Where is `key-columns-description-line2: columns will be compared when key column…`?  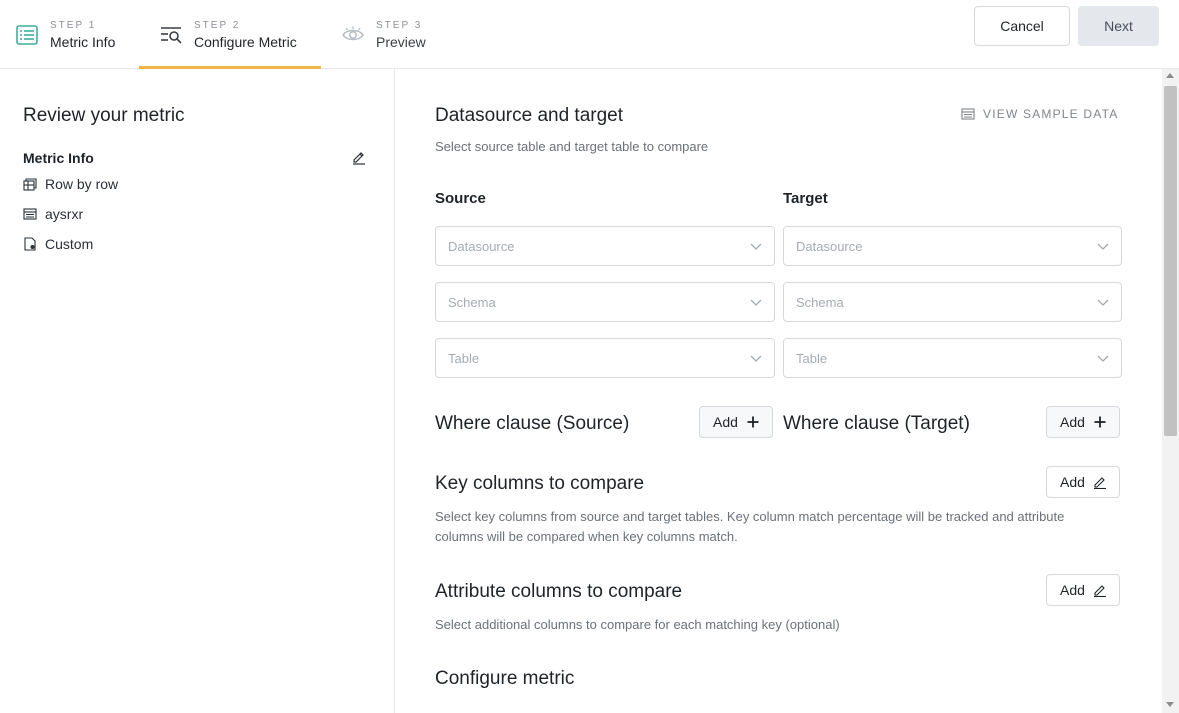
key-columns-description-line2: columns will be compared when key column… is located at coordinates (586, 536).